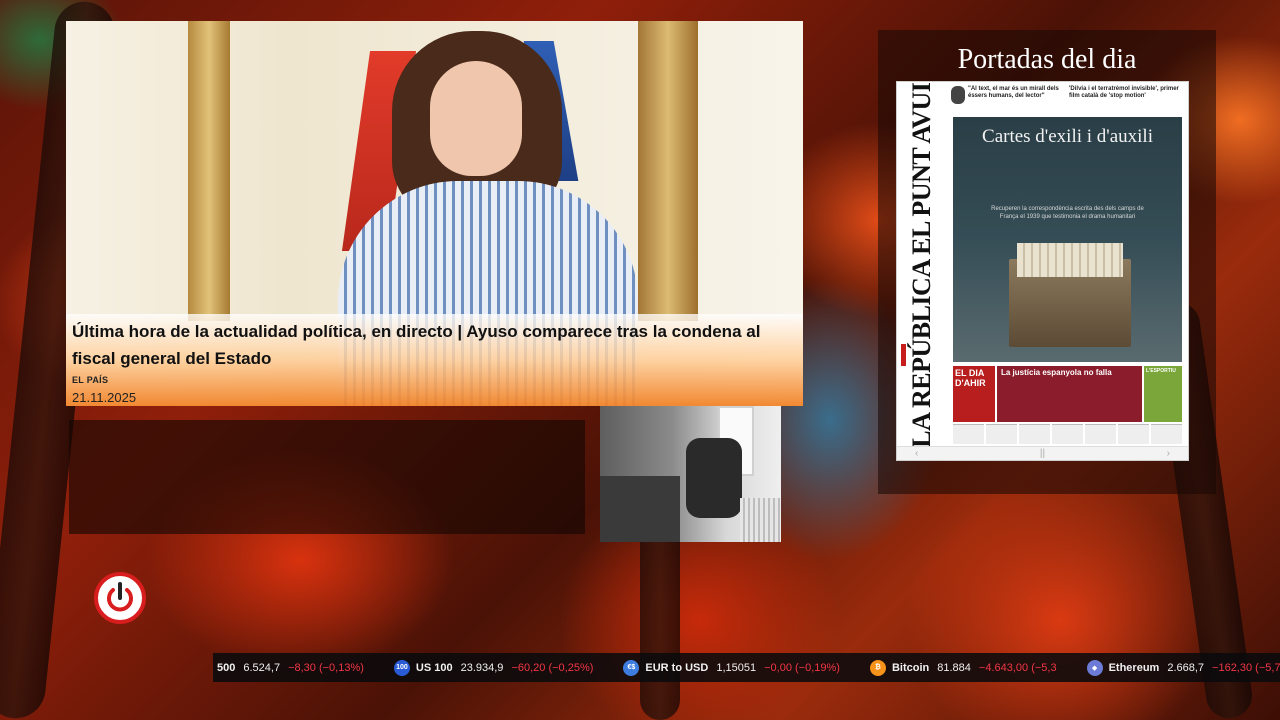  I want to click on ticker-value: 1,15051, so click(736, 667).